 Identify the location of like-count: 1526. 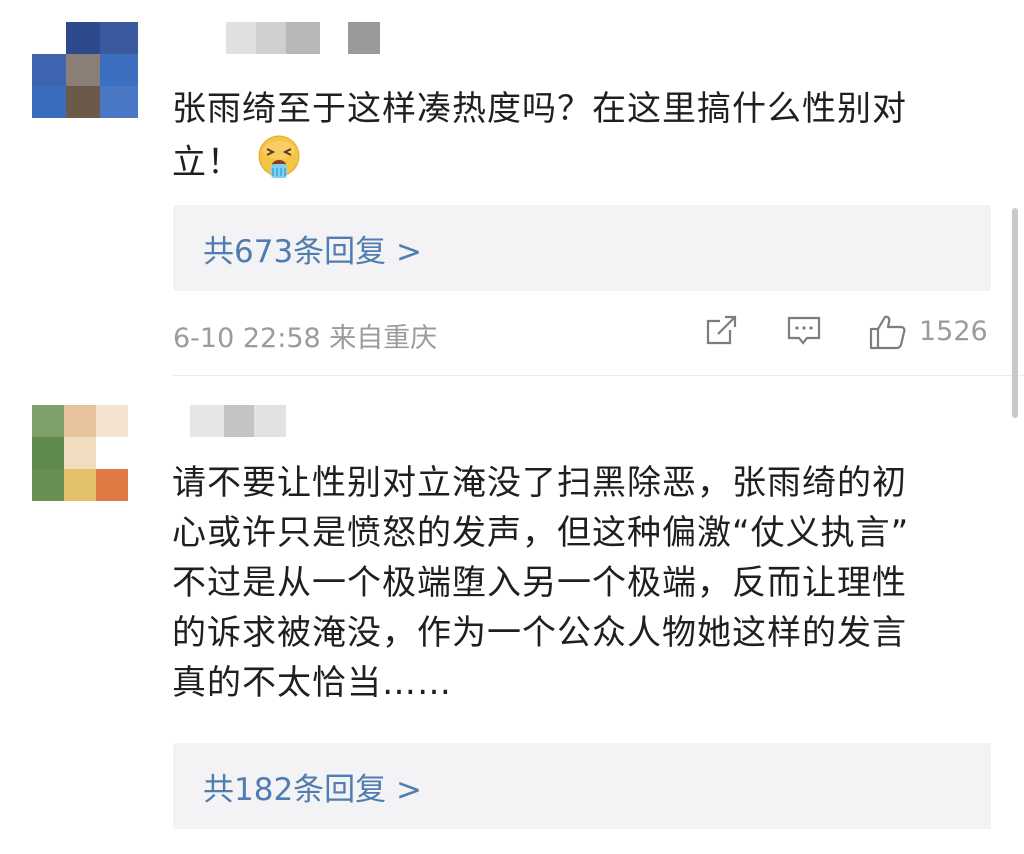
(953, 331).